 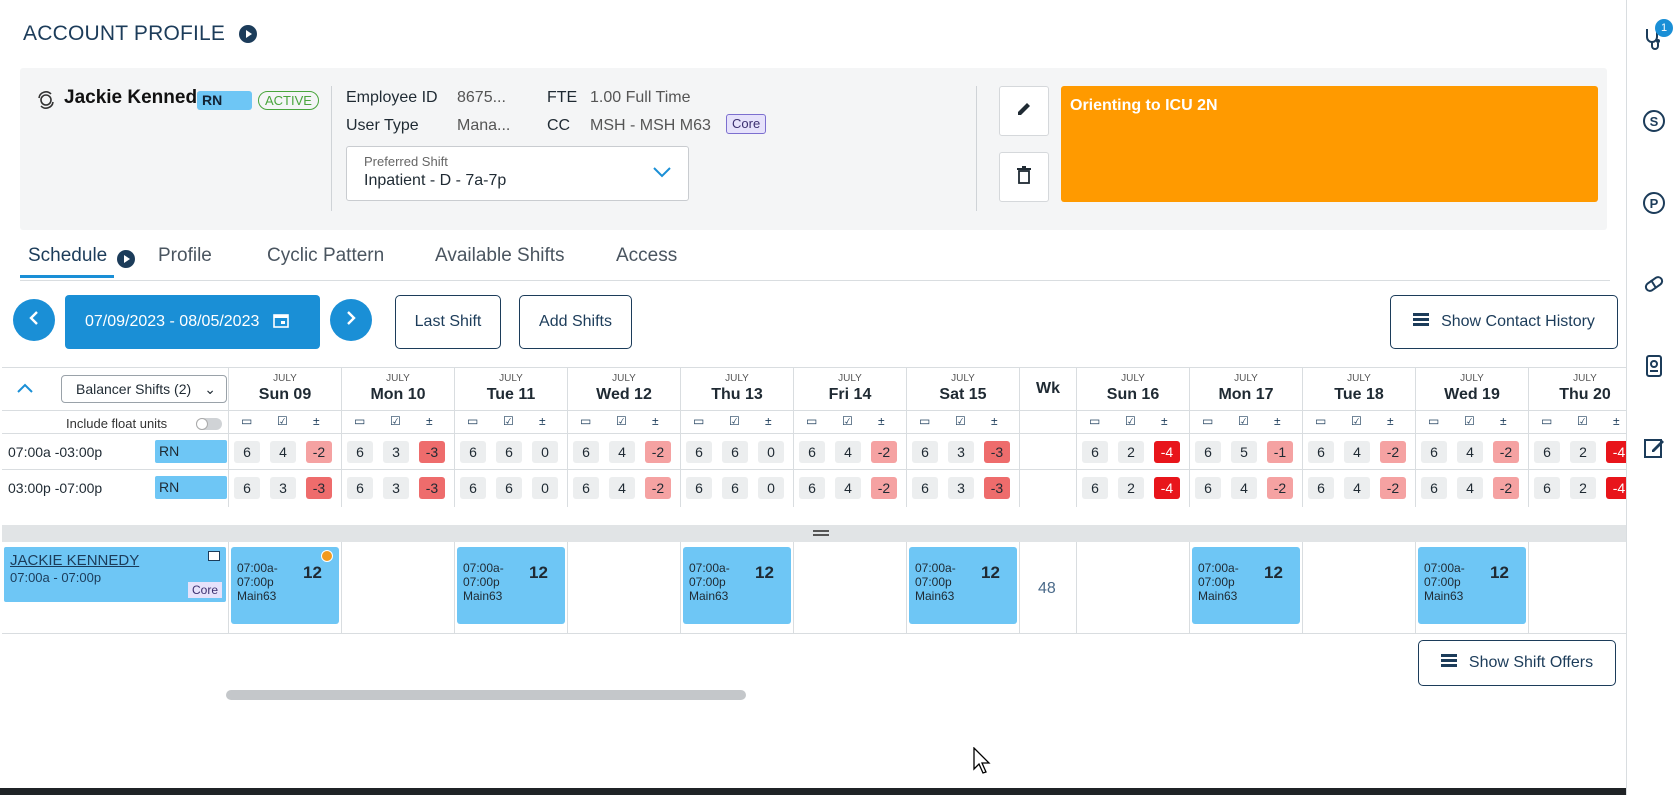 I want to click on tab-schedule: Schedule, so click(x=81, y=256).